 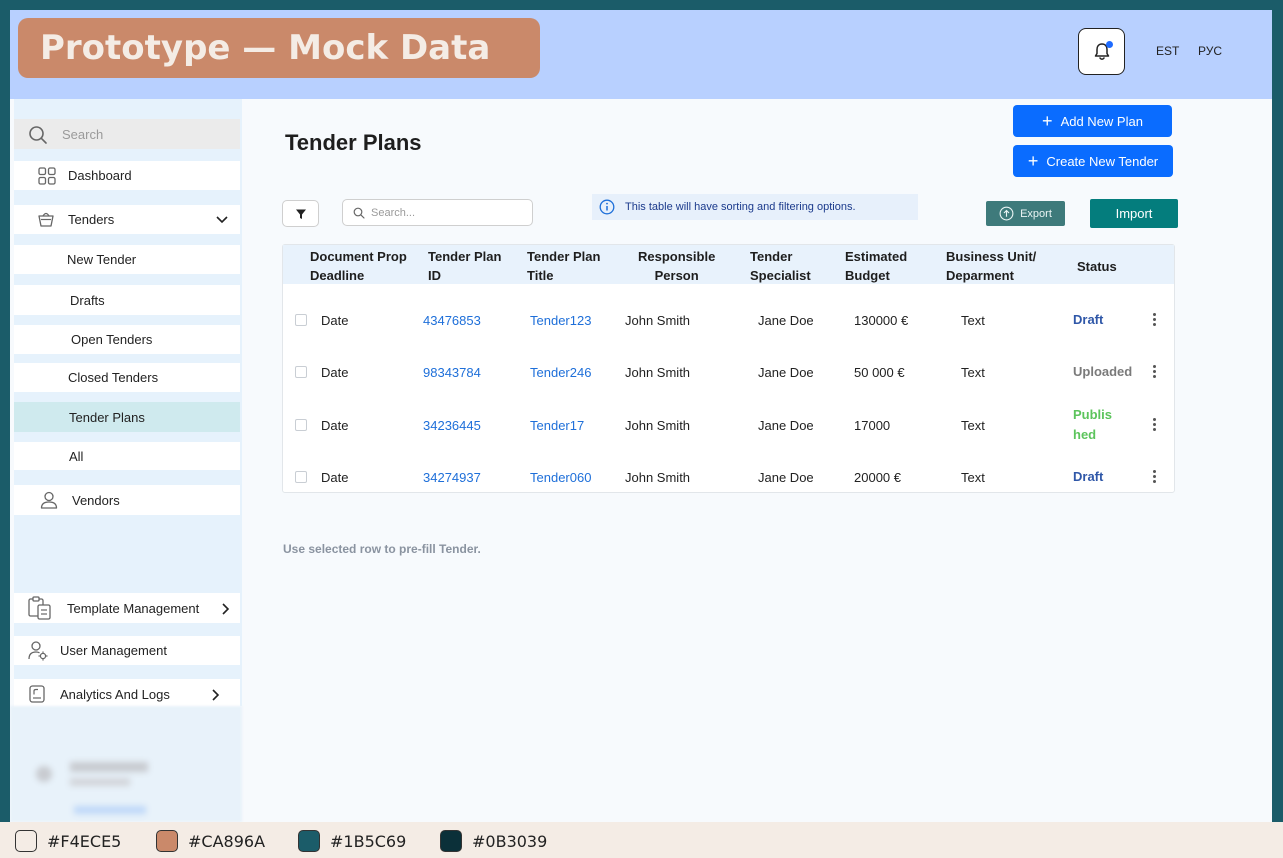 What do you see at coordinates (127, 259) in the screenshot?
I see `sidebar-item-new-tender: New Tender` at bounding box center [127, 259].